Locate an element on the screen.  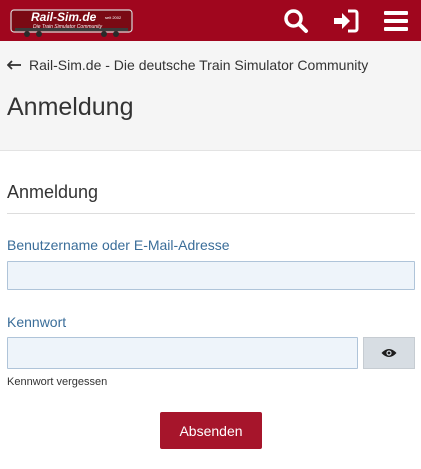
password-label: Kennwort is located at coordinates (37, 322).